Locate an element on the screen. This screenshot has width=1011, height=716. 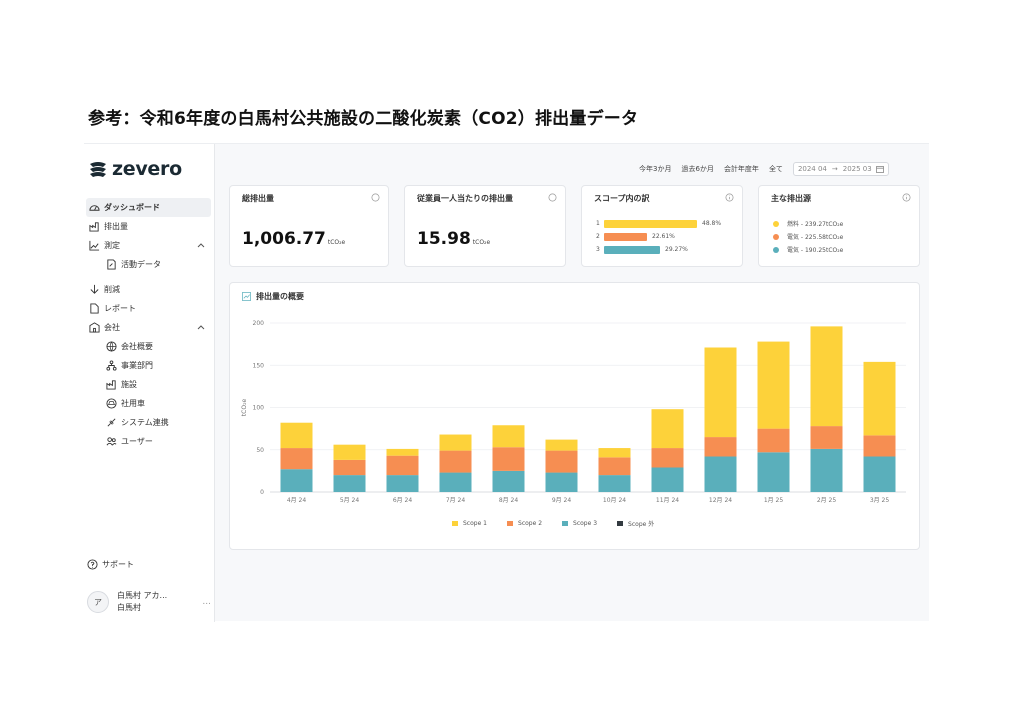
sidebar-item-label: 活動データ is located at coordinates (141, 264).